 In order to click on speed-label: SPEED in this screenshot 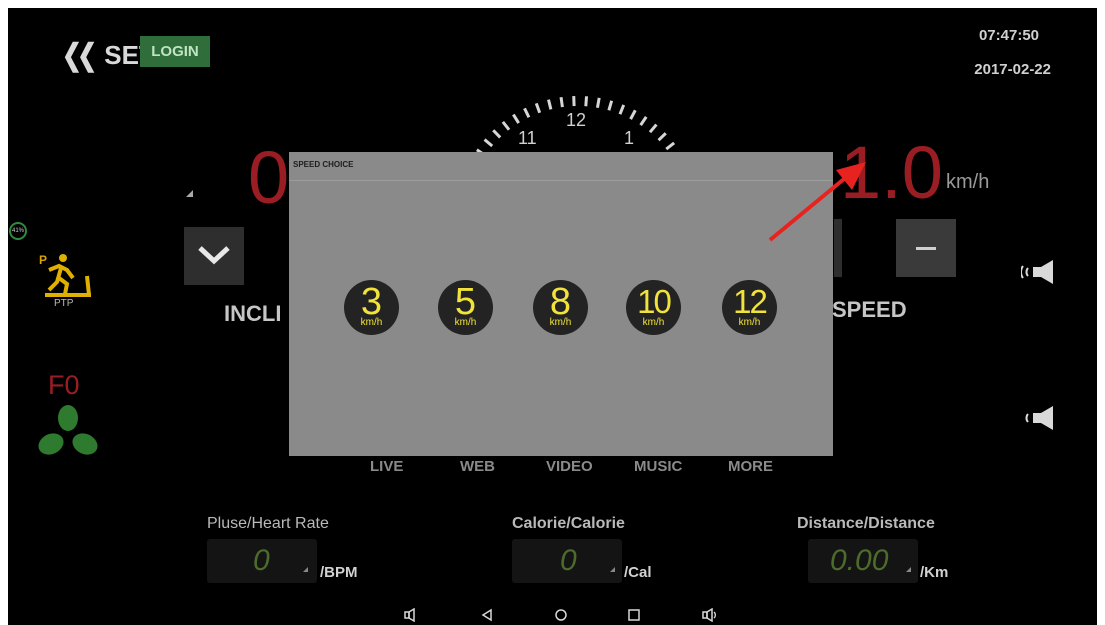, I will do `click(869, 309)`.